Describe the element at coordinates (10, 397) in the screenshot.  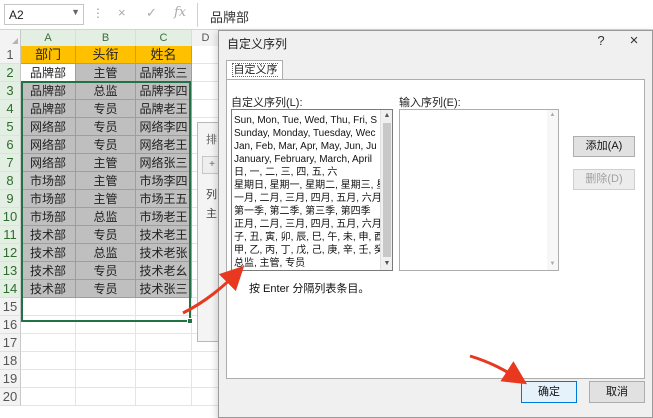
I see `row-header: 20` at that location.